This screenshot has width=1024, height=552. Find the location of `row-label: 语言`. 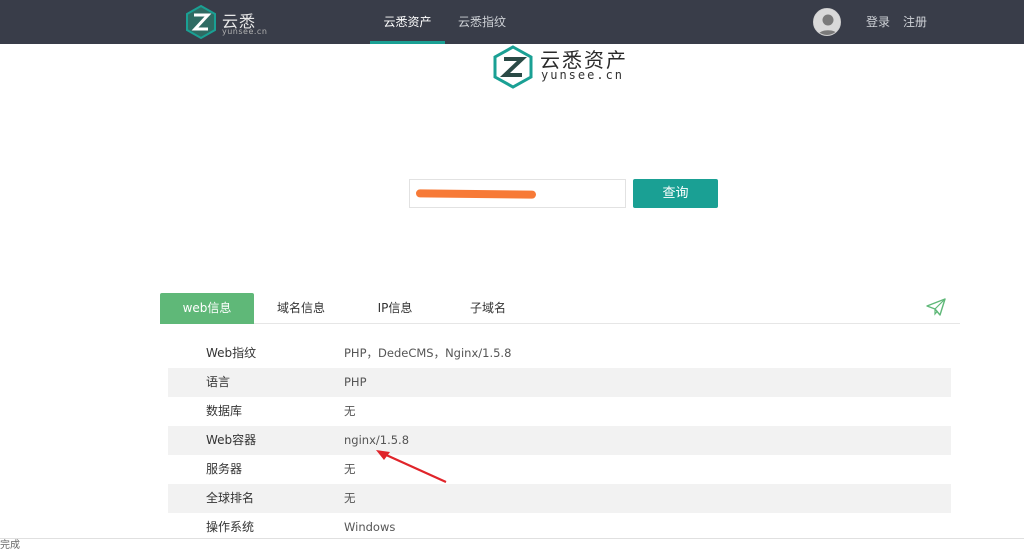

row-label: 语言 is located at coordinates (218, 382).